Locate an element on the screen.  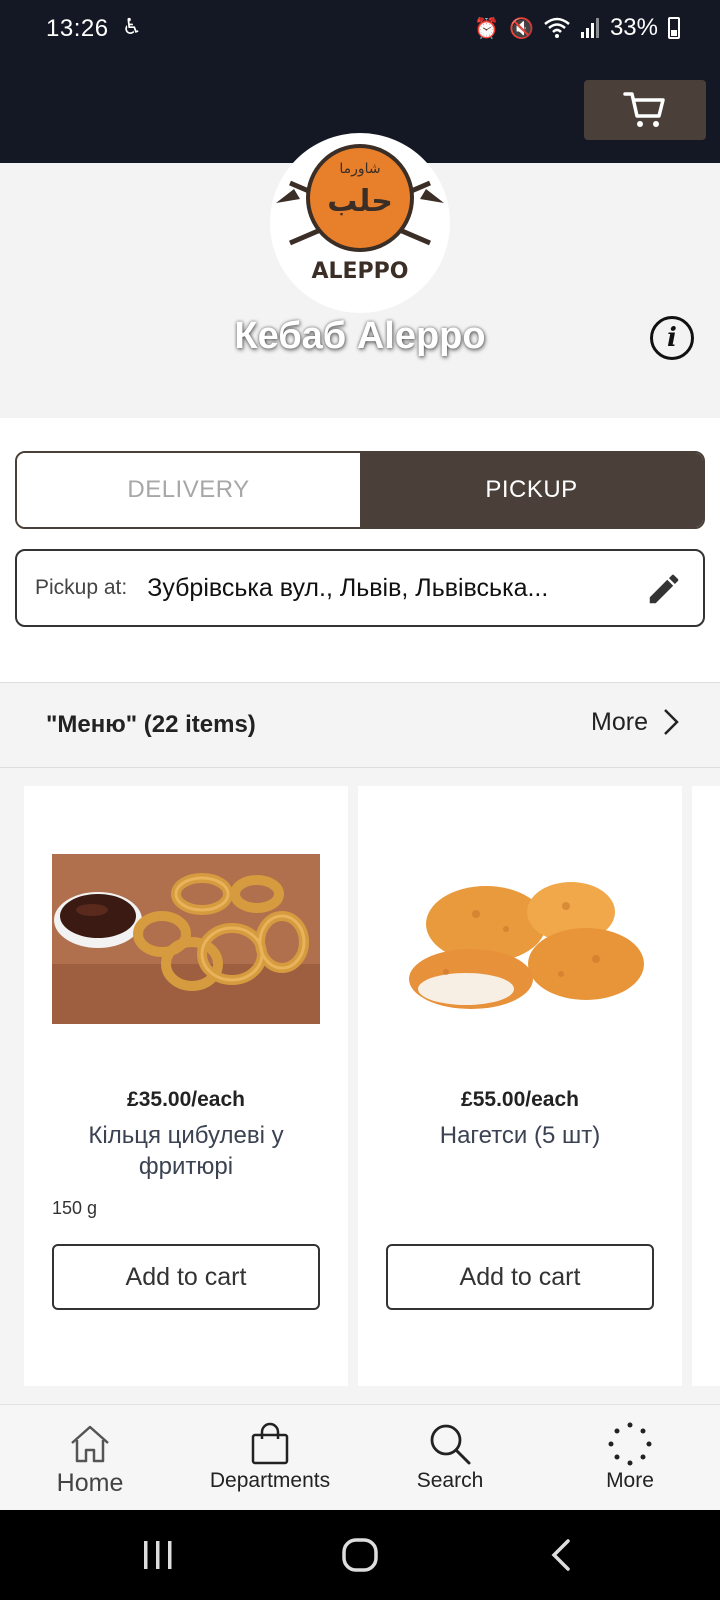
nav-label: Search is located at coordinates (450, 1480).